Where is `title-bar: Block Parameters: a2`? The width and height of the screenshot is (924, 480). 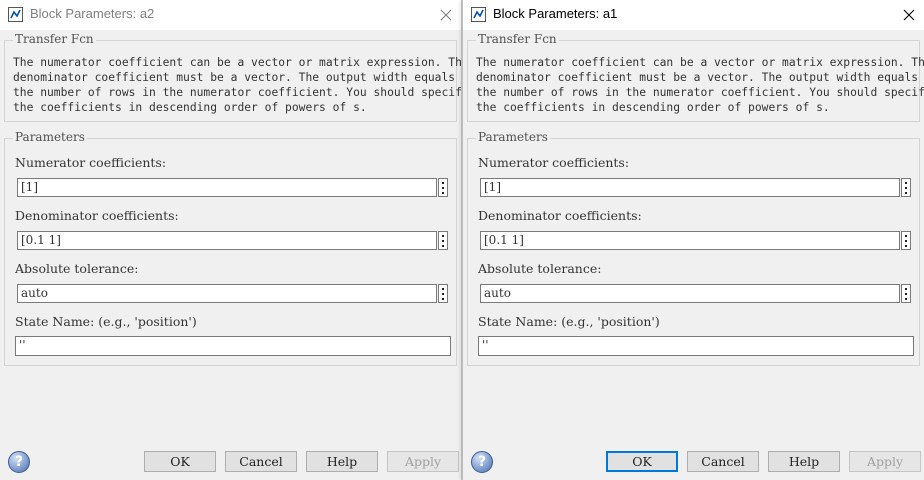
title-bar: Block Parameters: a2 is located at coordinates (230, 15).